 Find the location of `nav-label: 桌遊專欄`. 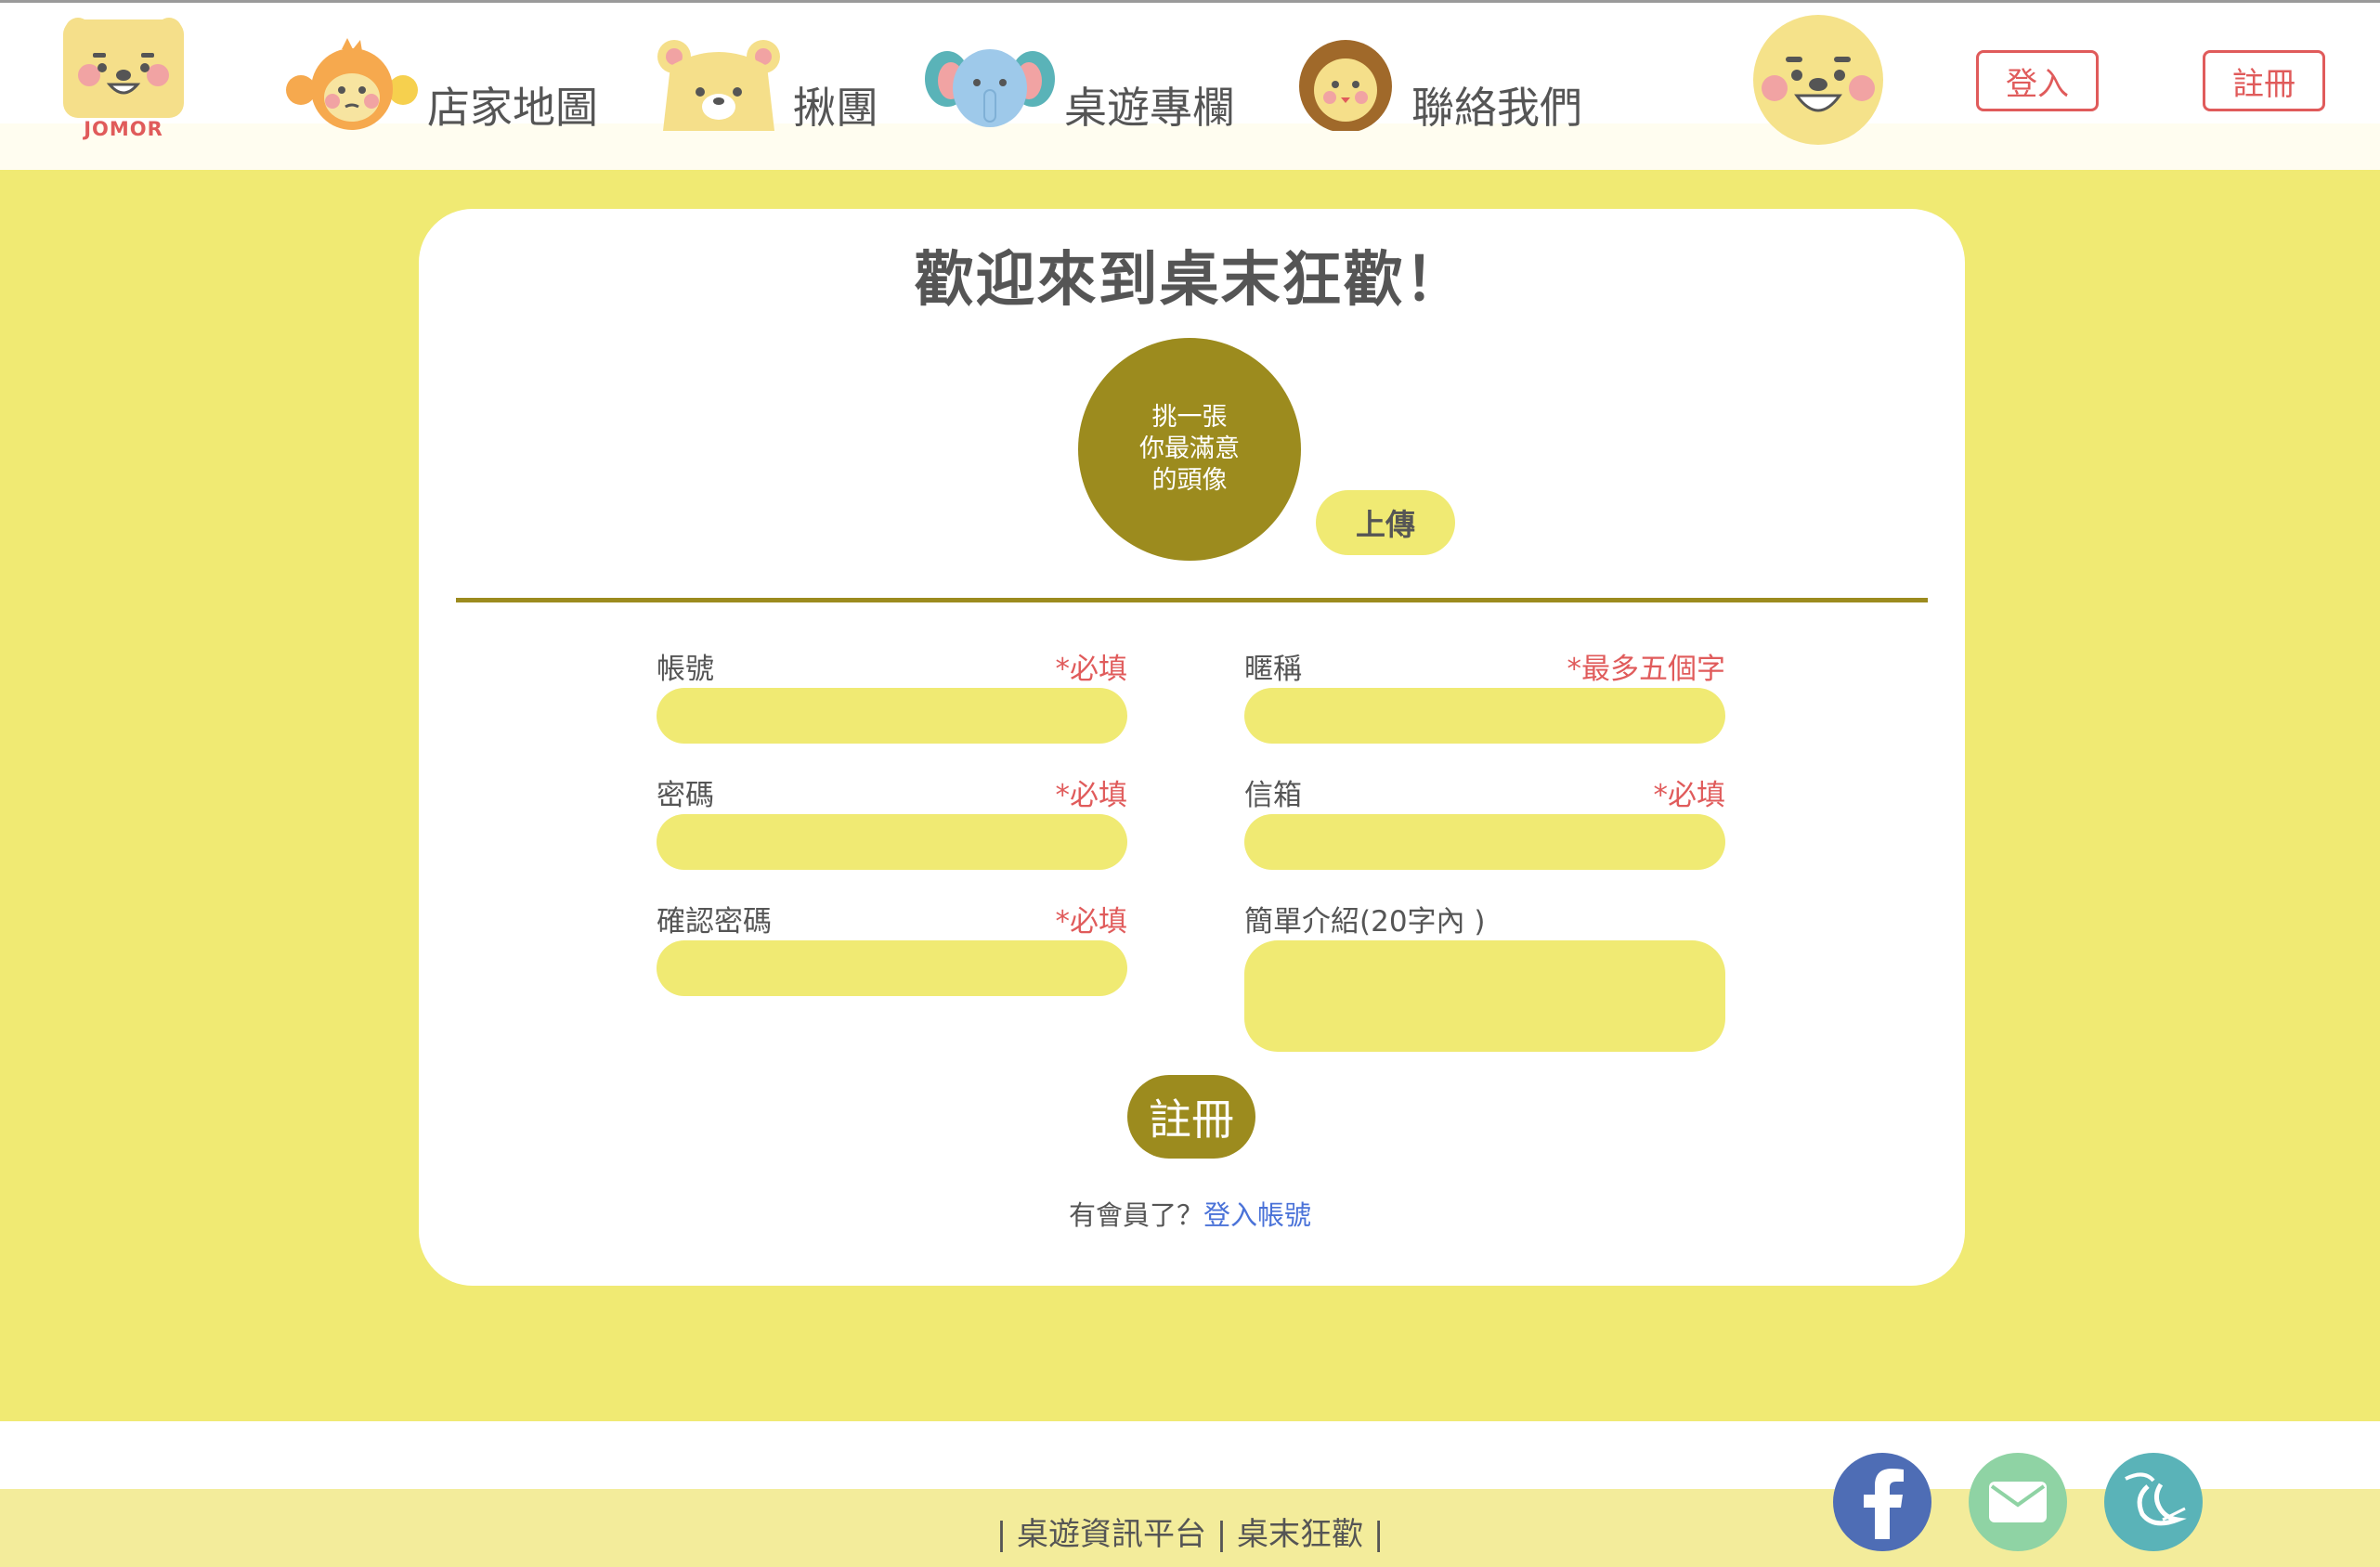

nav-label: 桌遊專欄 is located at coordinates (1149, 108).